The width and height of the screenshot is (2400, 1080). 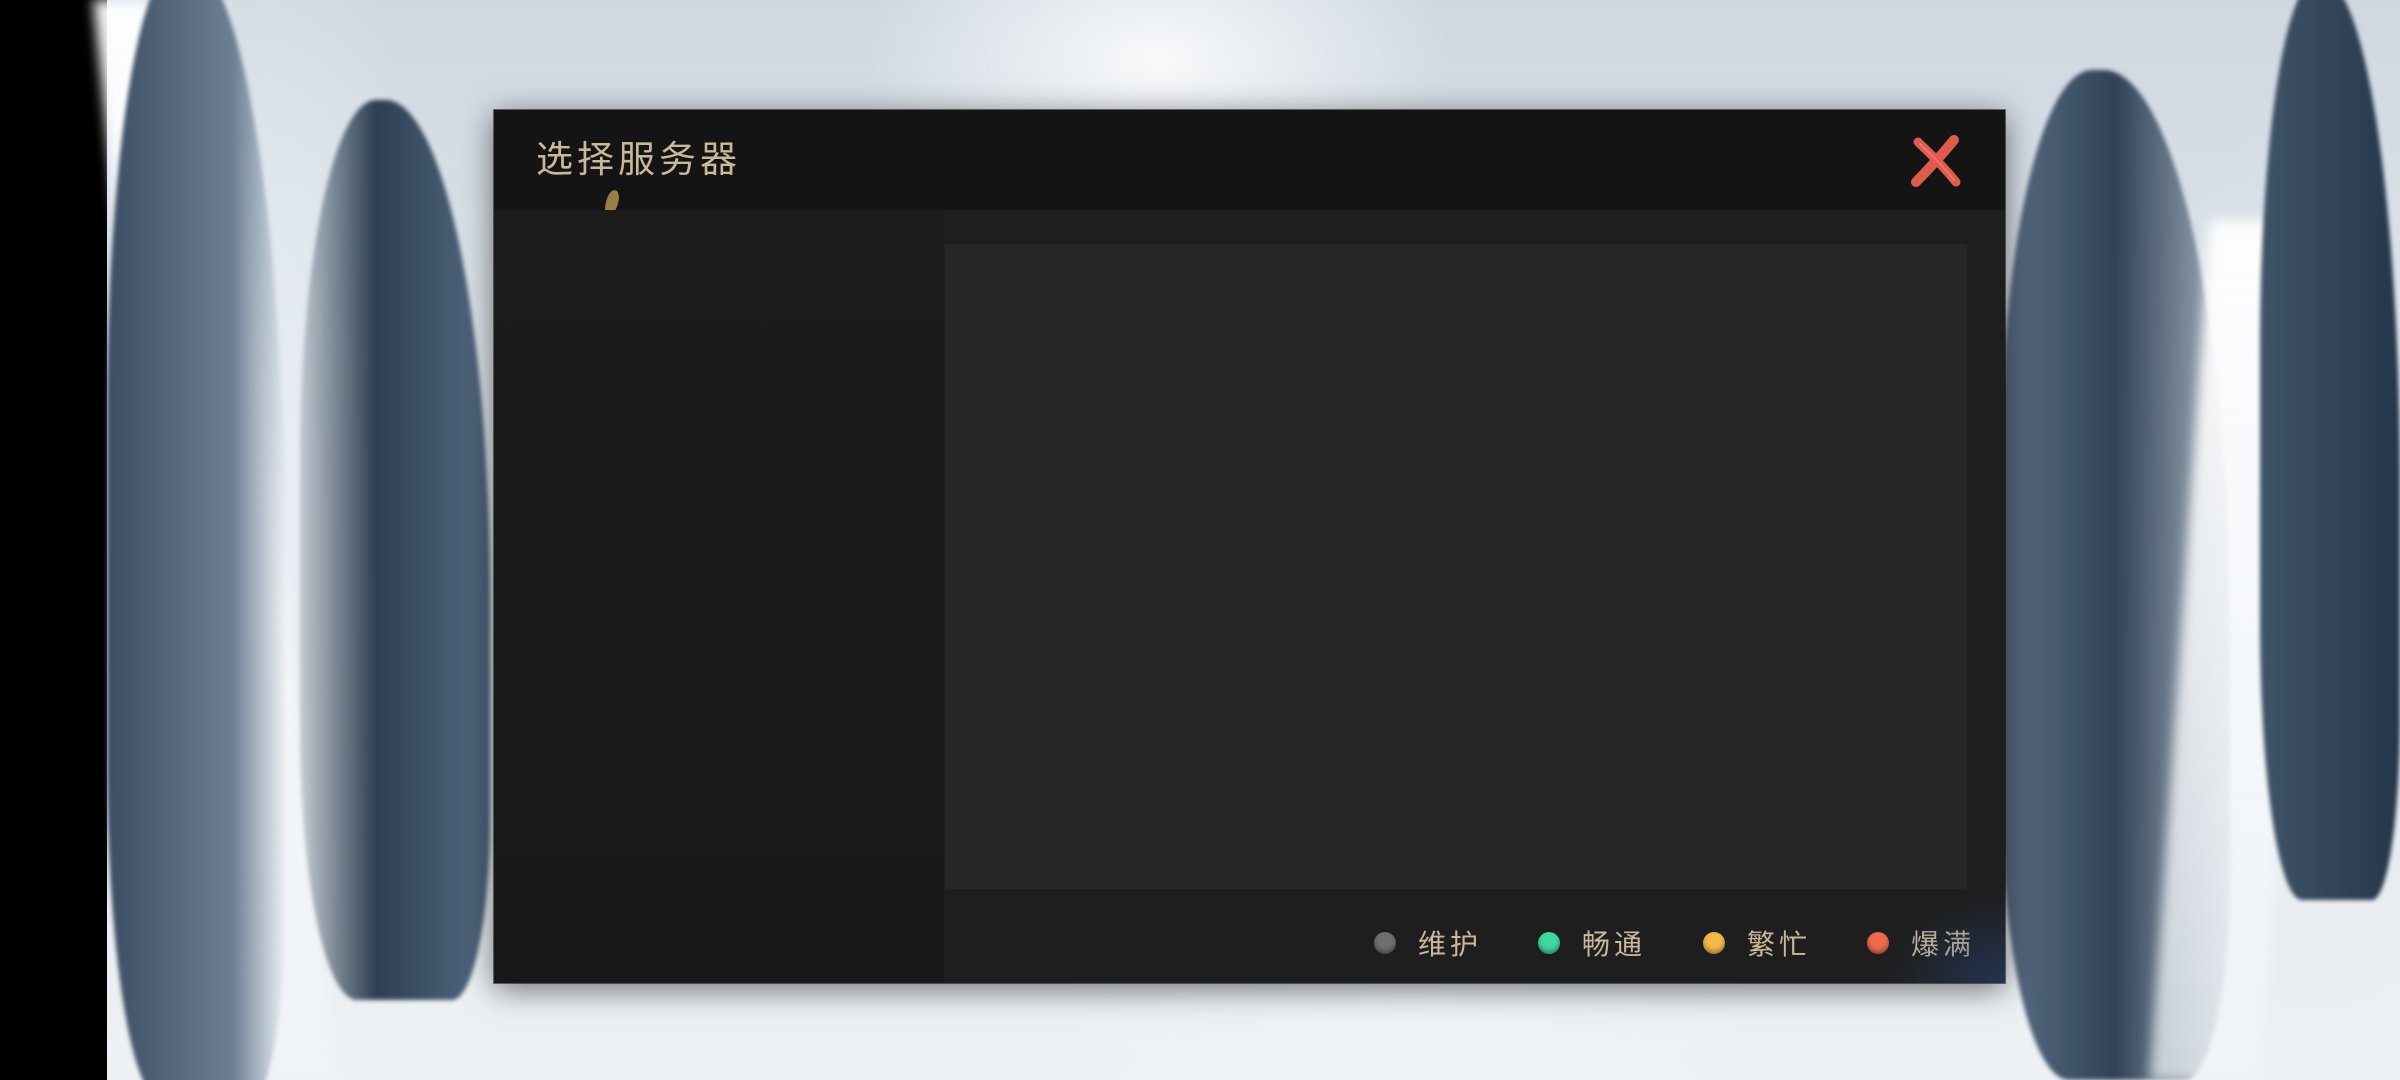 I want to click on close-button, so click(x=1936, y=162).